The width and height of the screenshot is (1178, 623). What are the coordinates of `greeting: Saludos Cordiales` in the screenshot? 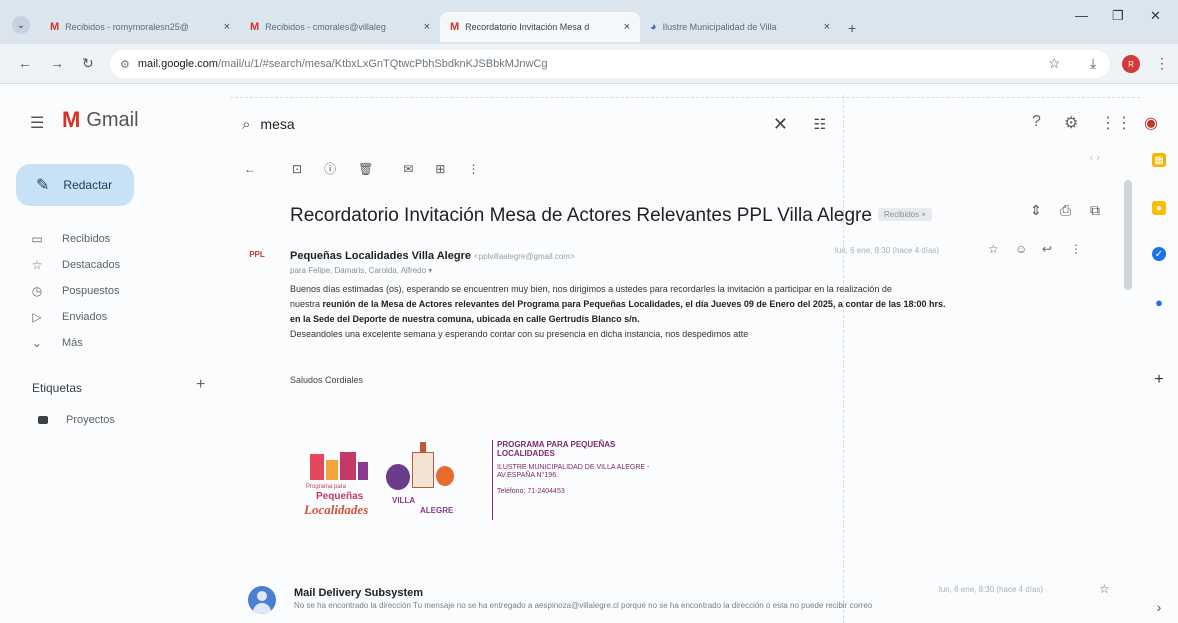 It's located at (327, 380).